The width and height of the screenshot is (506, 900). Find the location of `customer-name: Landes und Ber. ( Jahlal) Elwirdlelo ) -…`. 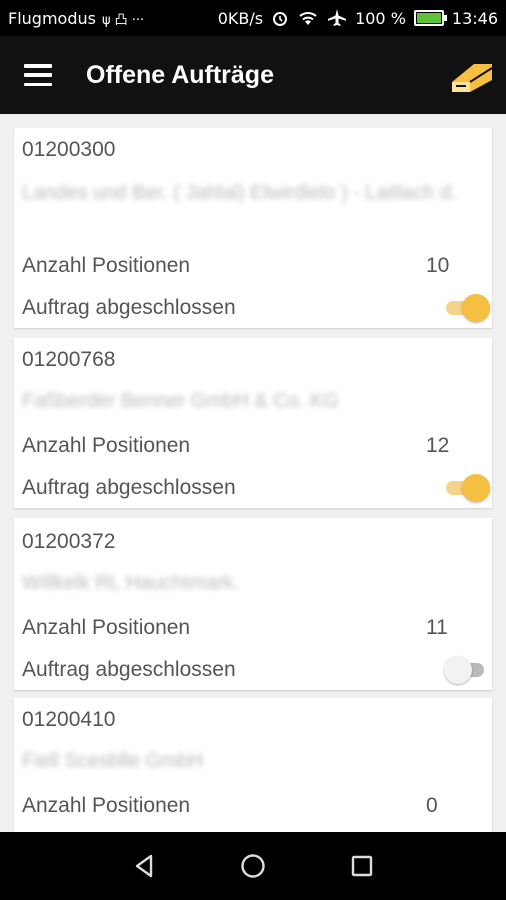

customer-name: Landes und Ber. ( Jahlal) Elwirdlelo ) -… is located at coordinates (239, 193).